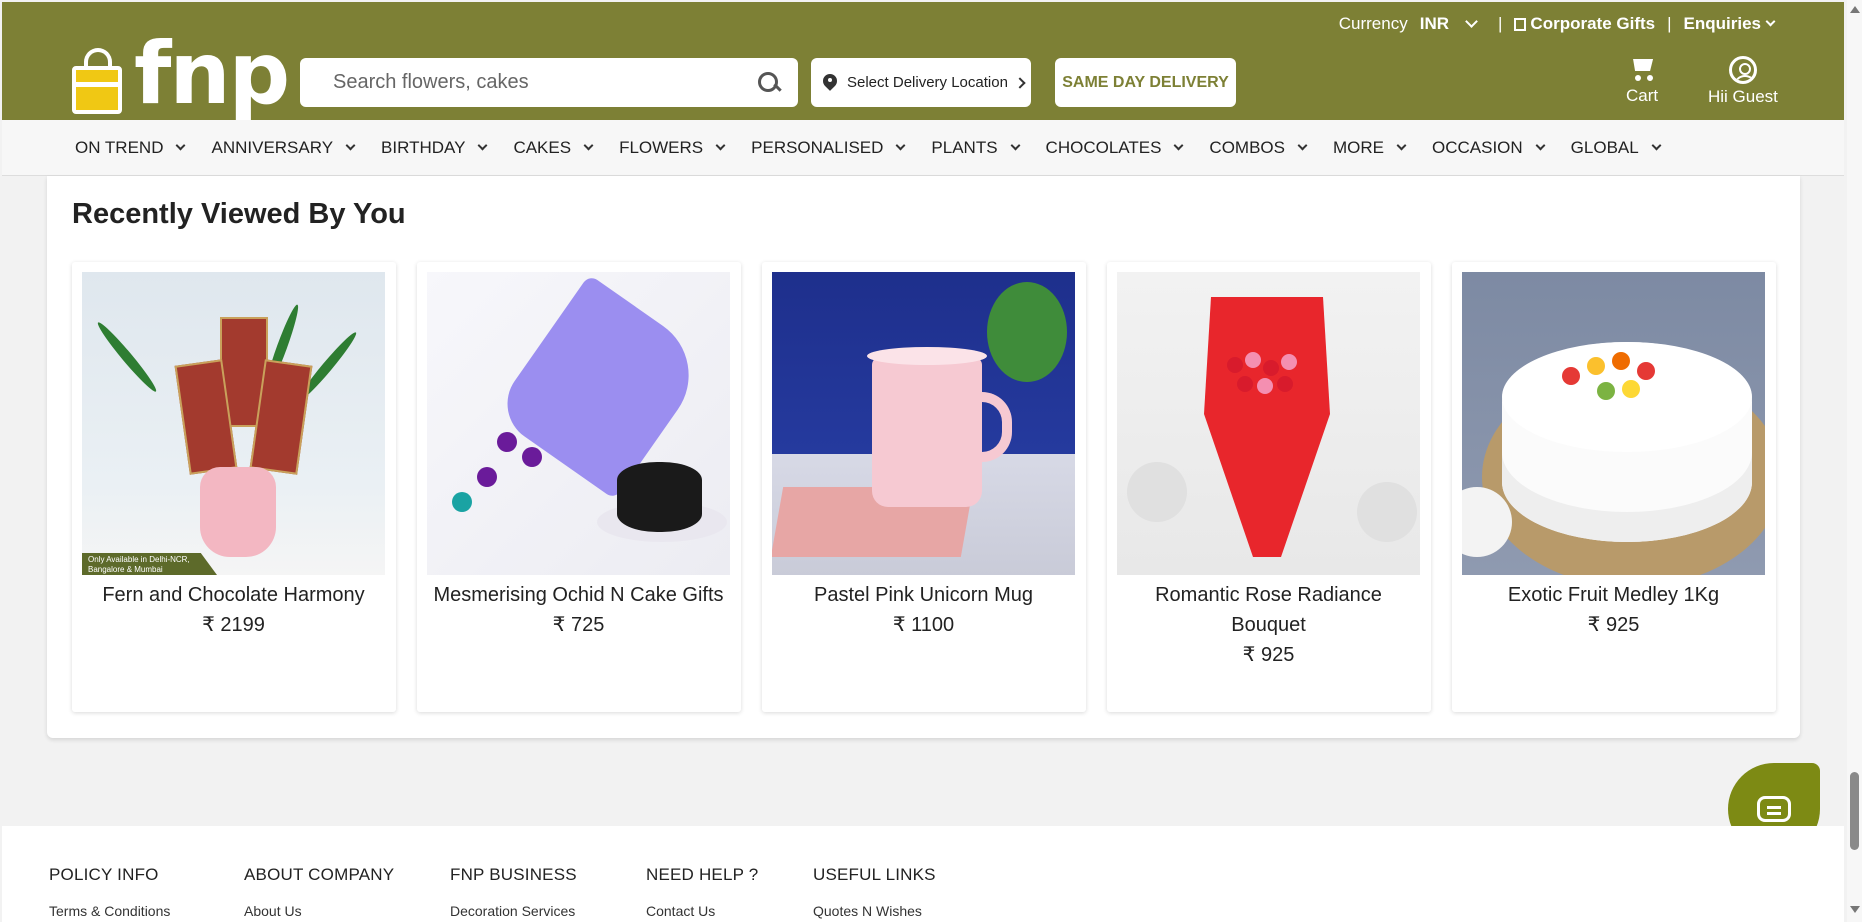 The height and width of the screenshot is (922, 1862). I want to click on product-name: Fern and Chocolate Harmony, so click(233, 595).